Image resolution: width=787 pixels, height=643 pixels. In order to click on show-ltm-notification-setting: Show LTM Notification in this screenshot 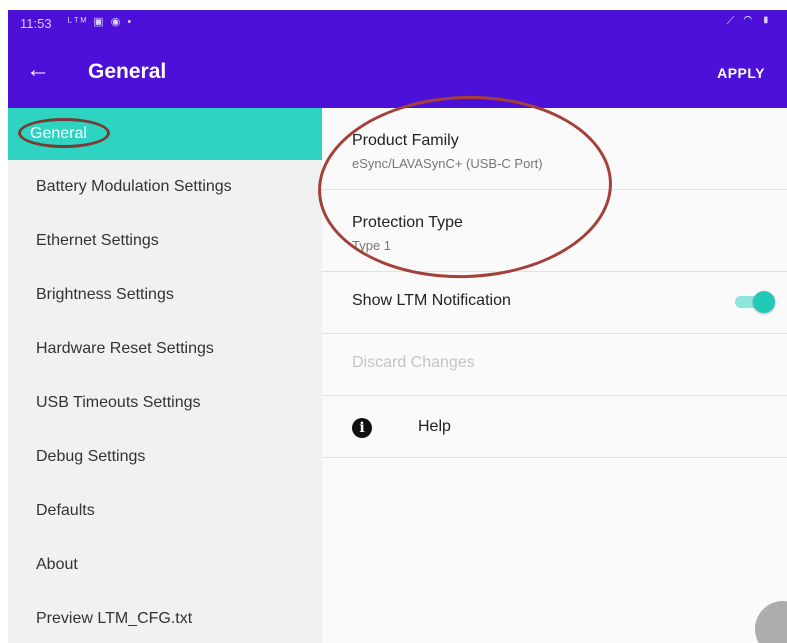, I will do `click(554, 303)`.